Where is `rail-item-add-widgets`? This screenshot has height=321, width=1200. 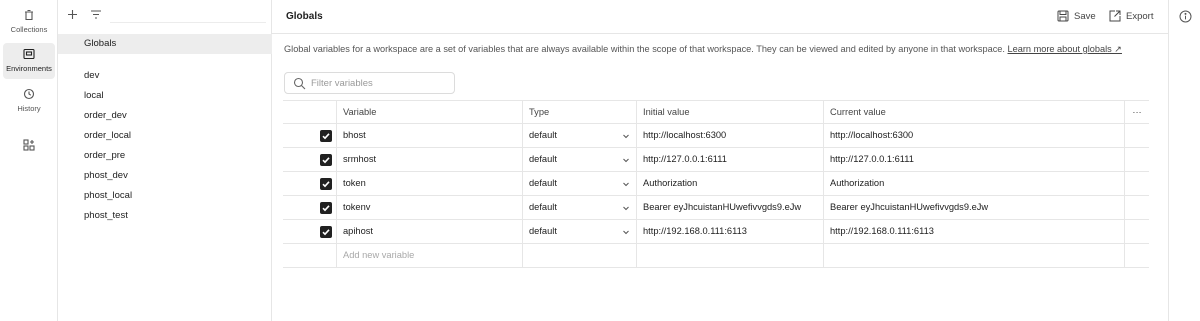 rail-item-add-widgets is located at coordinates (29, 152).